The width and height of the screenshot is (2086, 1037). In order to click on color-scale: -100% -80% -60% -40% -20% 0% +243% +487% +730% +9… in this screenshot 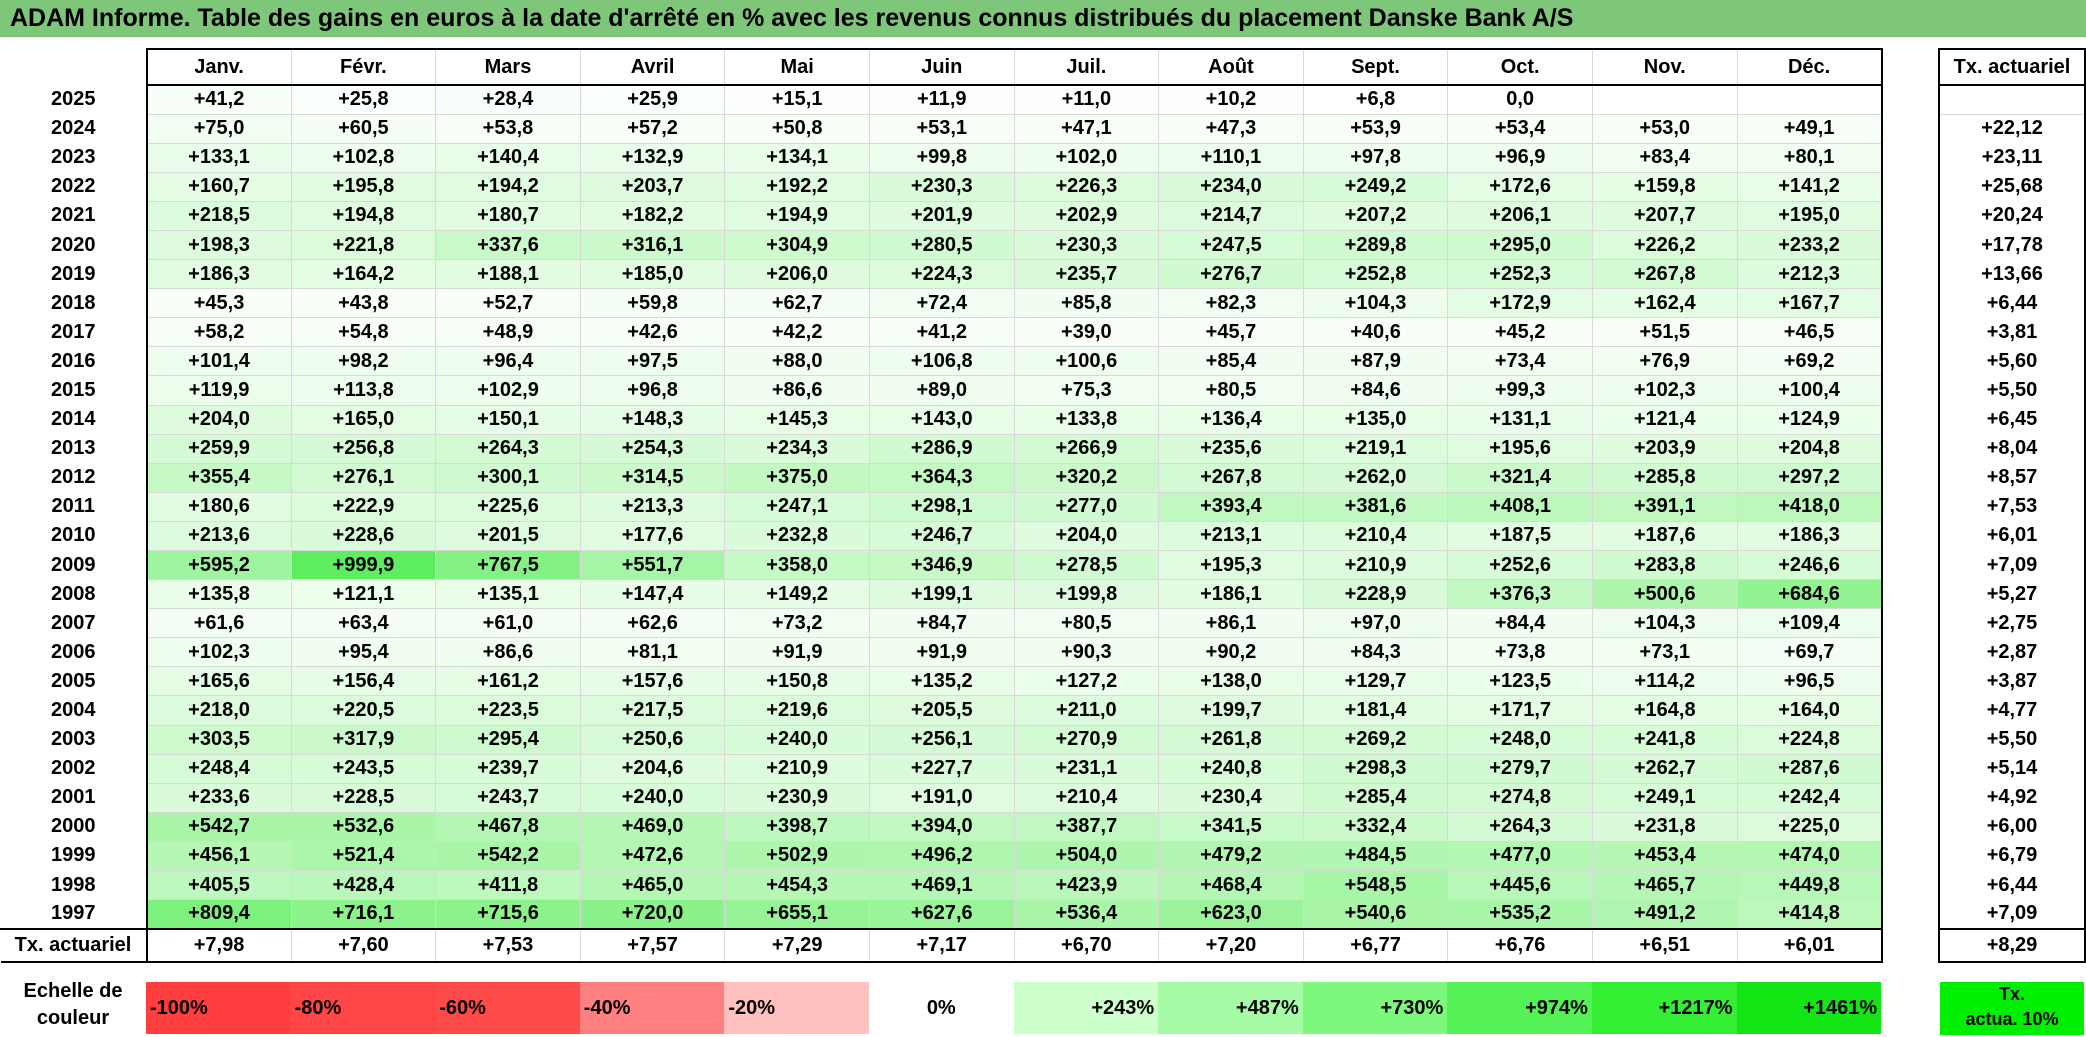, I will do `click(1014, 1008)`.